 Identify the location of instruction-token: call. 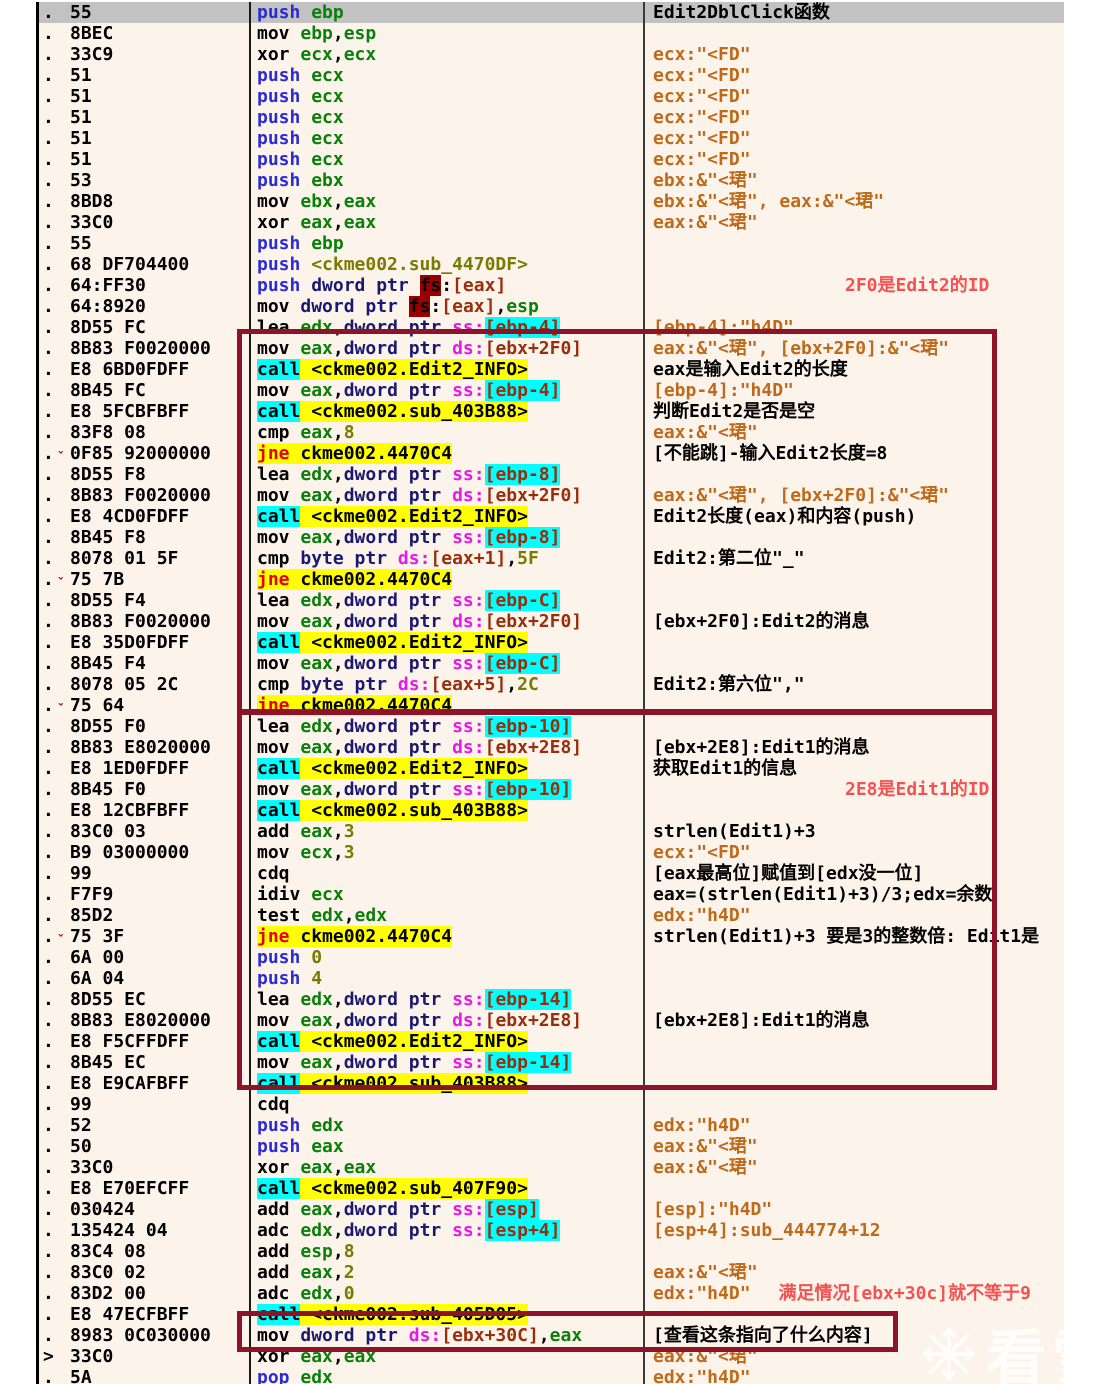
(279, 1041).